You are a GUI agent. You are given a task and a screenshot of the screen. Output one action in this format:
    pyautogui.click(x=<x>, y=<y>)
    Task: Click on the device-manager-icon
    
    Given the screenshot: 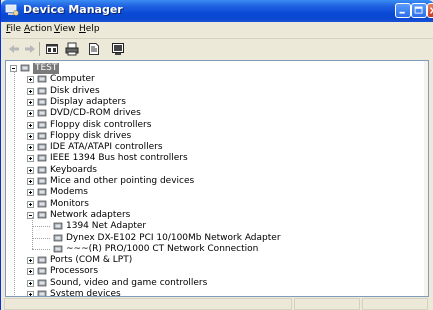 What is the action you would take?
    pyautogui.click(x=12, y=10)
    